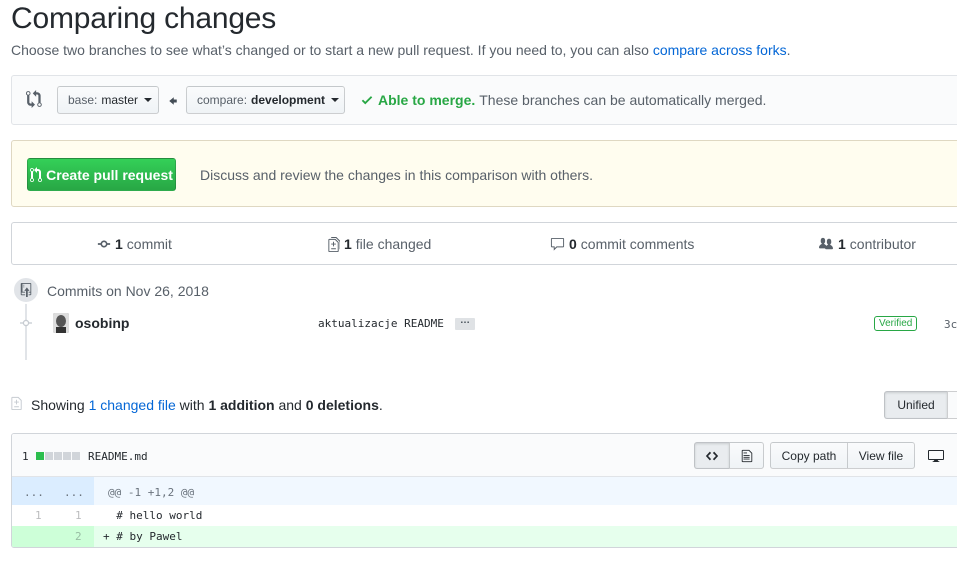  I want to click on repo-push-icon, so click(26, 290).